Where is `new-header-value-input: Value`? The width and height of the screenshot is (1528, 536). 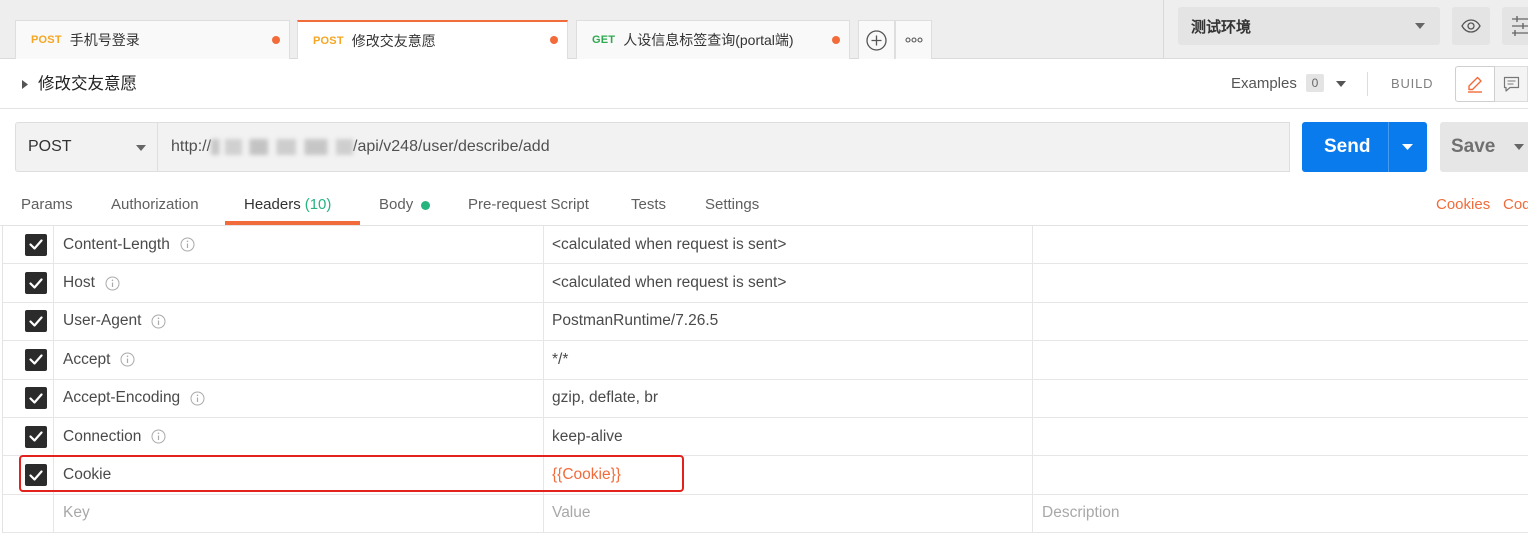 new-header-value-input: Value is located at coordinates (787, 513).